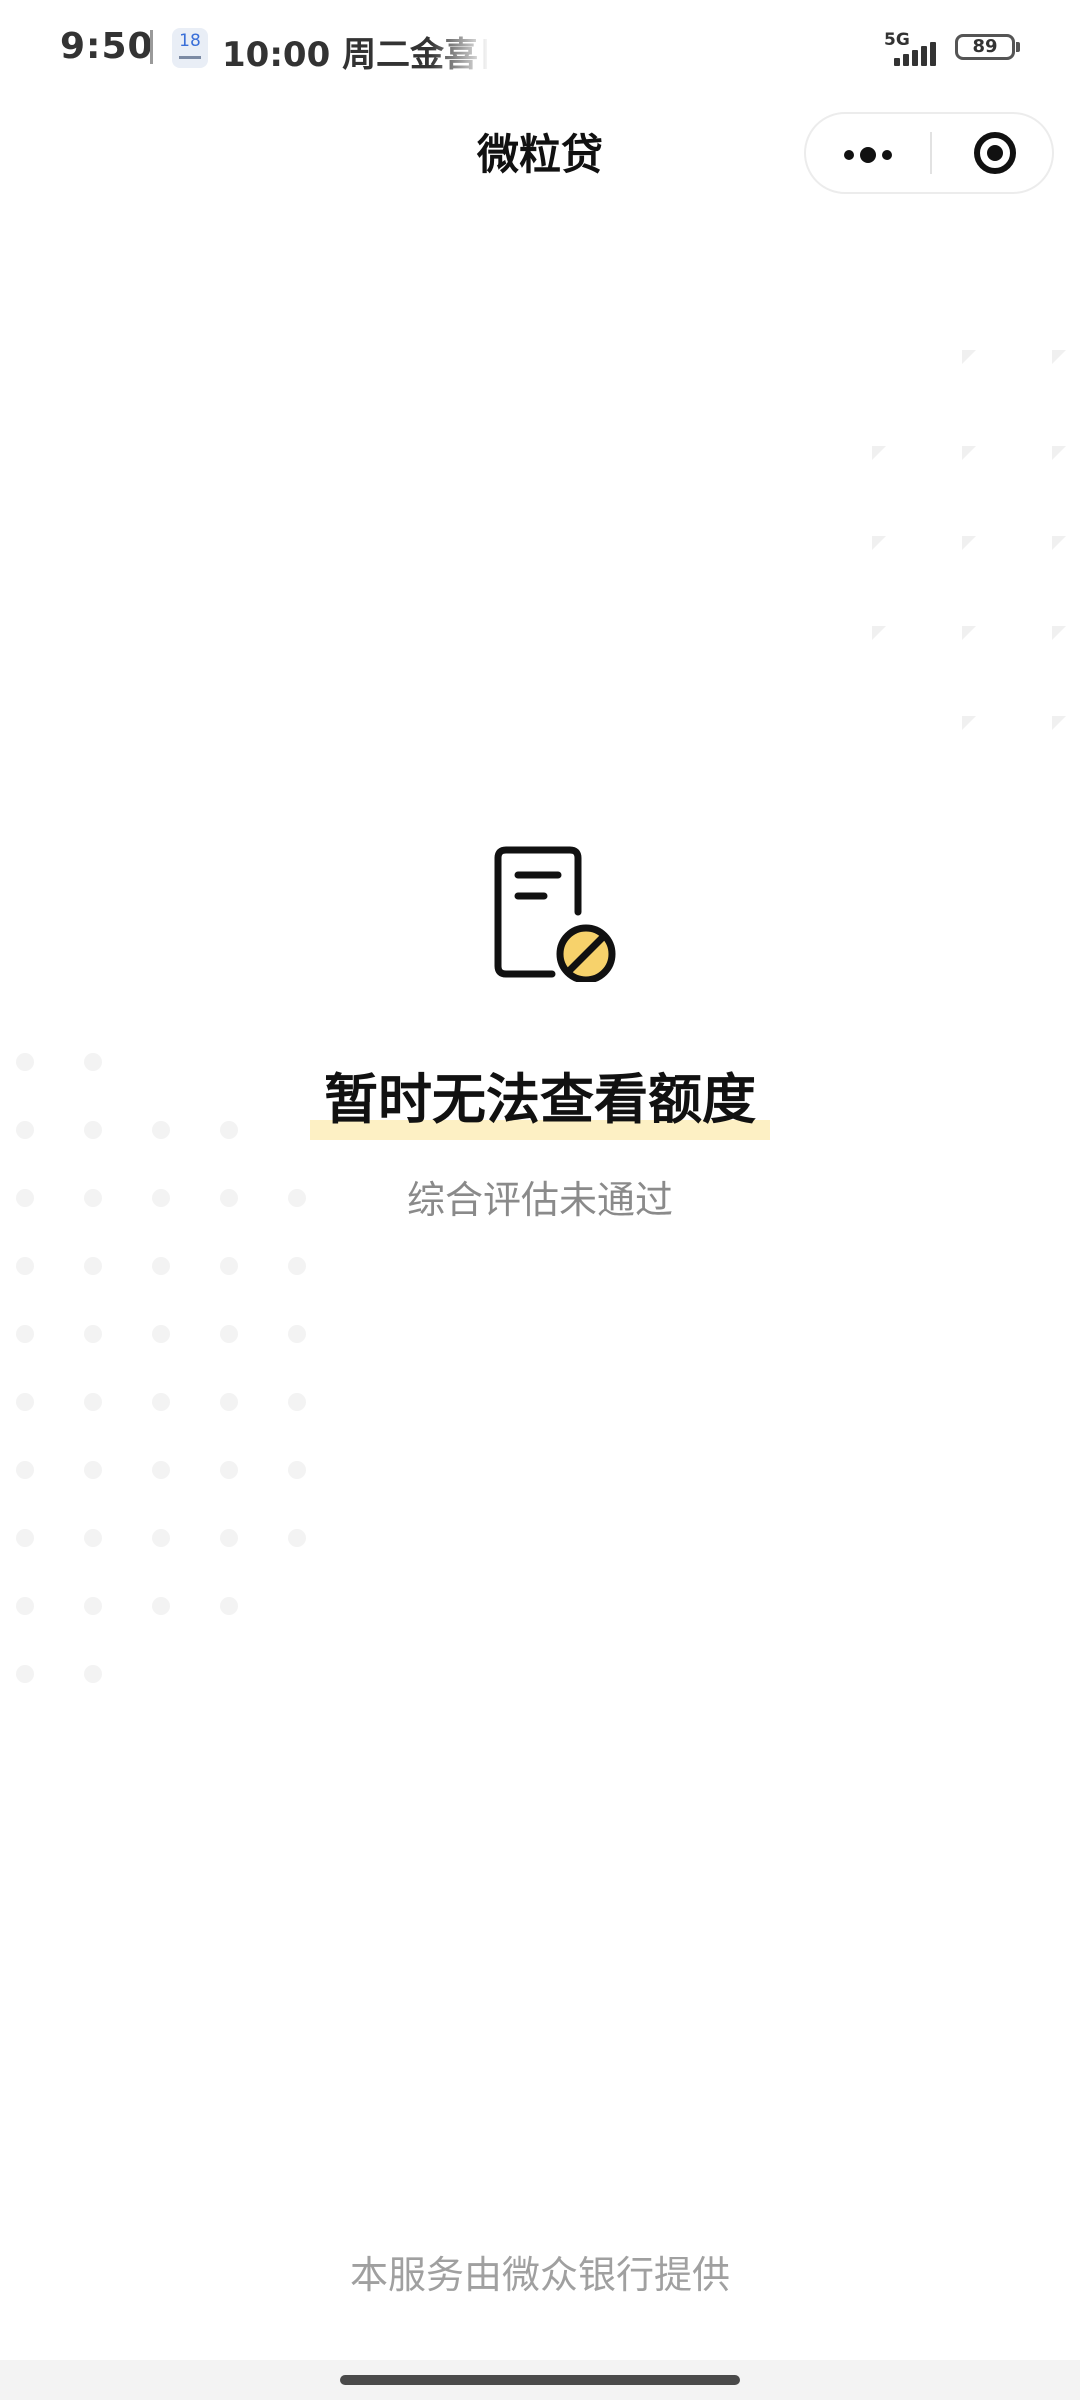 This screenshot has width=1080, height=2400. I want to click on signal-icon: 5G, so click(911, 48).